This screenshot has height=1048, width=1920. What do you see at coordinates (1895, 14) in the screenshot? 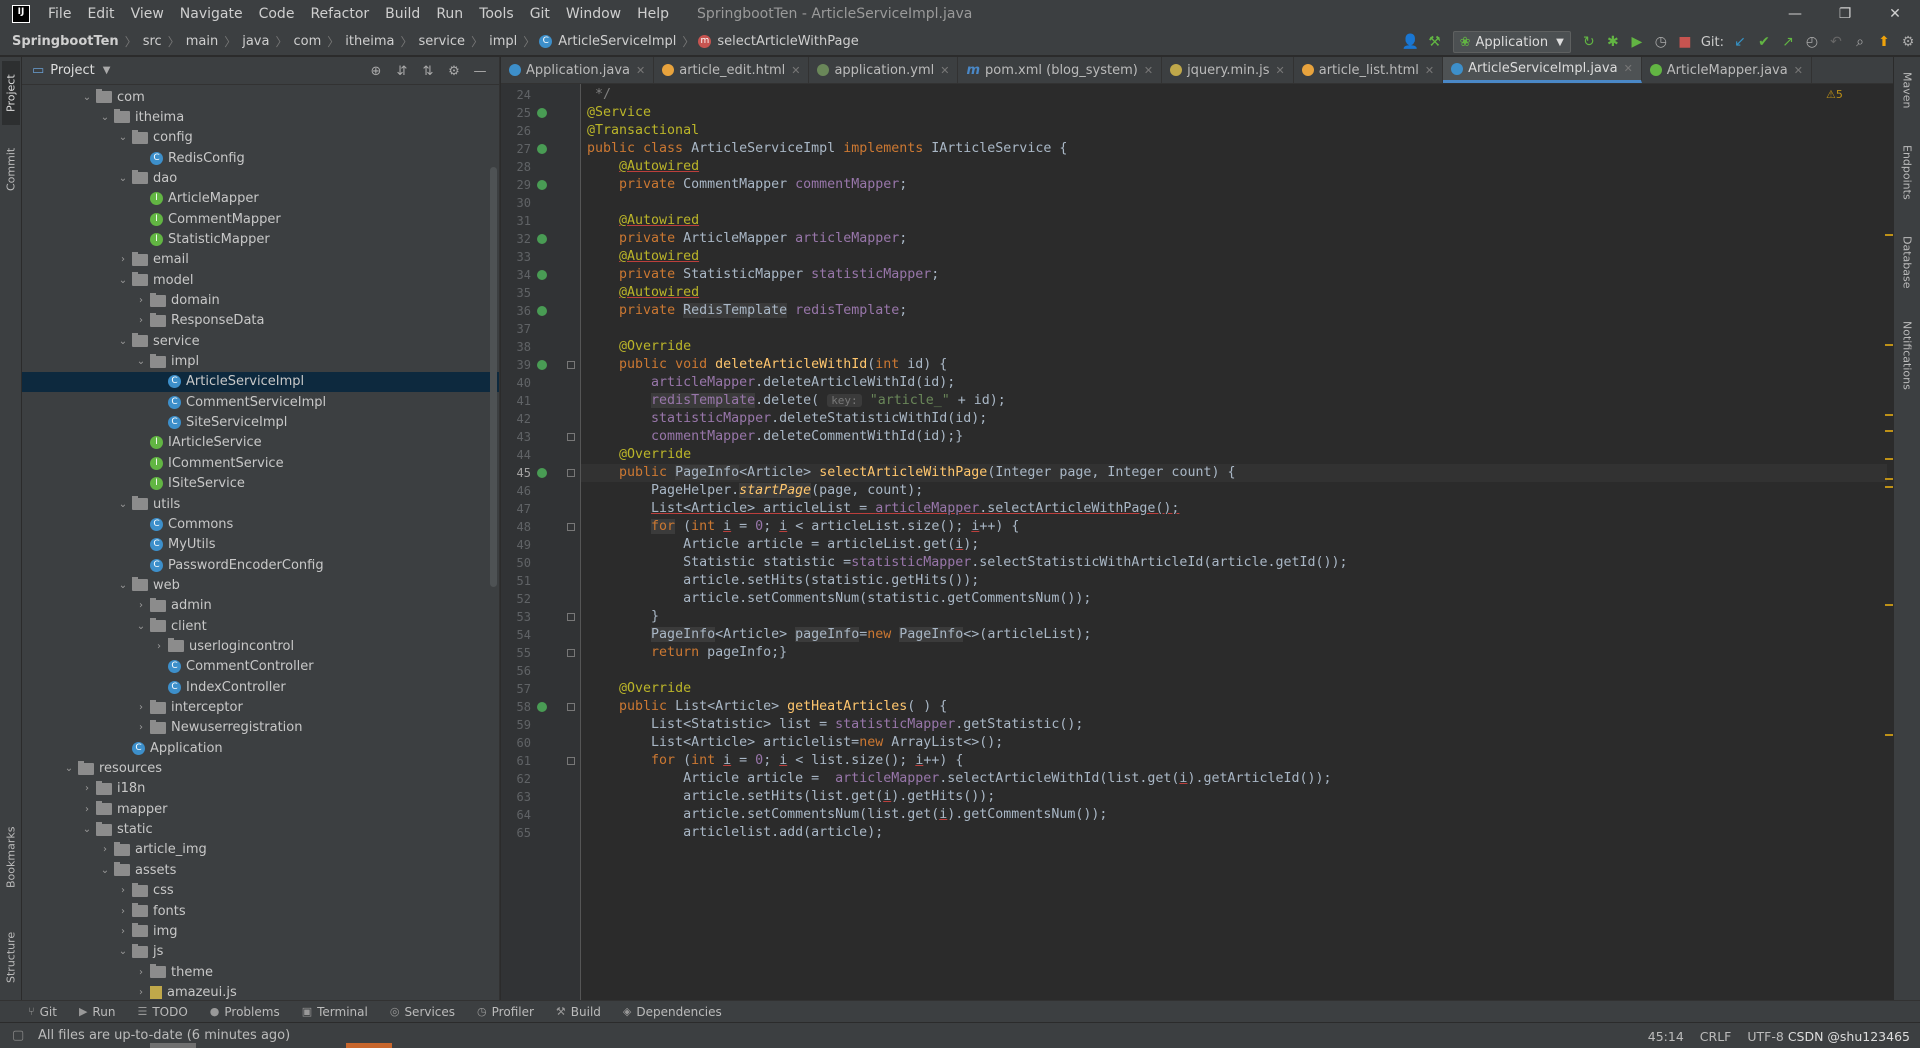
I see `close-window-button: ✕` at bounding box center [1895, 14].